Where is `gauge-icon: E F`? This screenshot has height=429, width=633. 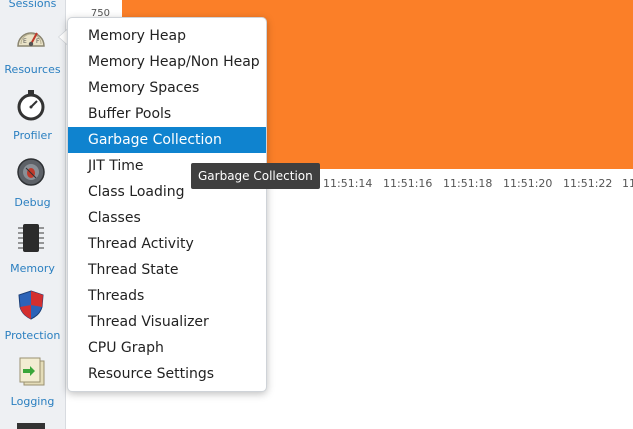
gauge-icon: E F is located at coordinates (31, 39).